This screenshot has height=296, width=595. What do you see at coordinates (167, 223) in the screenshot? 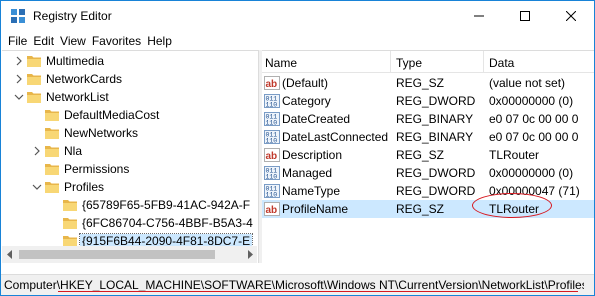
I see `tree-item-label: {6FC86704-C756-4BBF-B5A3-4` at bounding box center [167, 223].